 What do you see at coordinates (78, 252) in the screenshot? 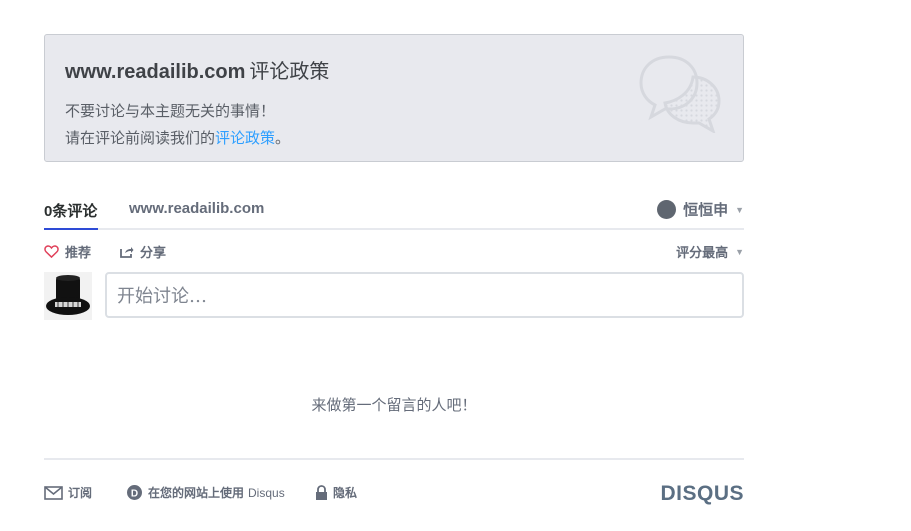
I see `recommend-label: 推荐` at bounding box center [78, 252].